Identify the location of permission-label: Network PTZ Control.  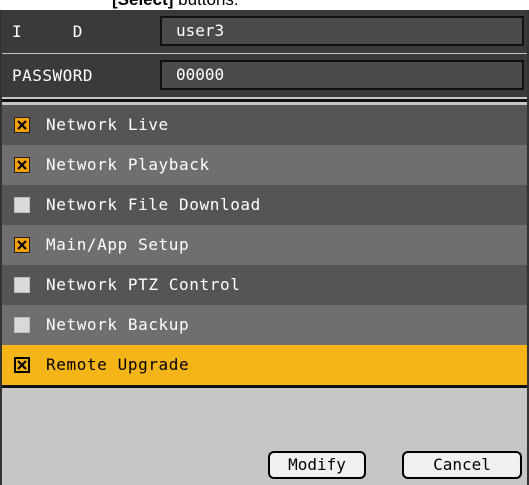
(143, 284).